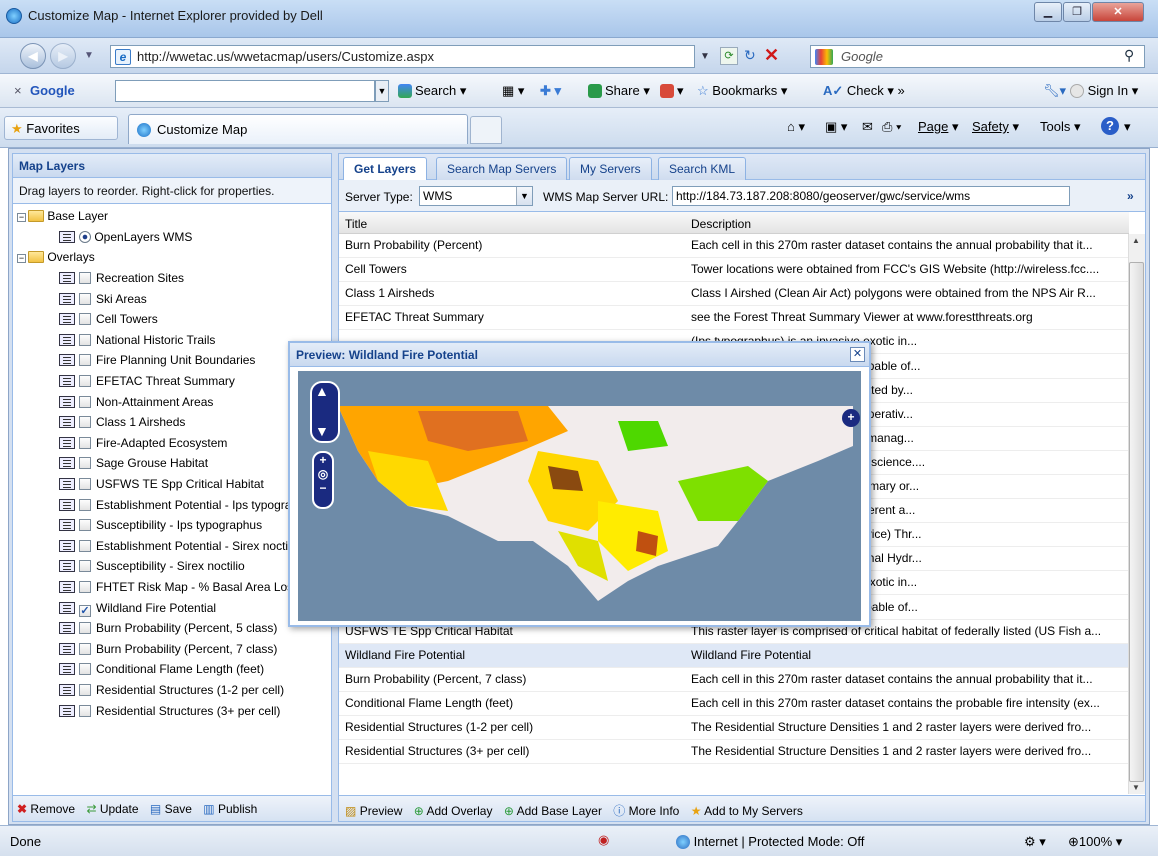 Image resolution: width=1158 pixels, height=856 pixels. What do you see at coordinates (867, 127) in the screenshot?
I see `mail-icon: ✉` at bounding box center [867, 127].